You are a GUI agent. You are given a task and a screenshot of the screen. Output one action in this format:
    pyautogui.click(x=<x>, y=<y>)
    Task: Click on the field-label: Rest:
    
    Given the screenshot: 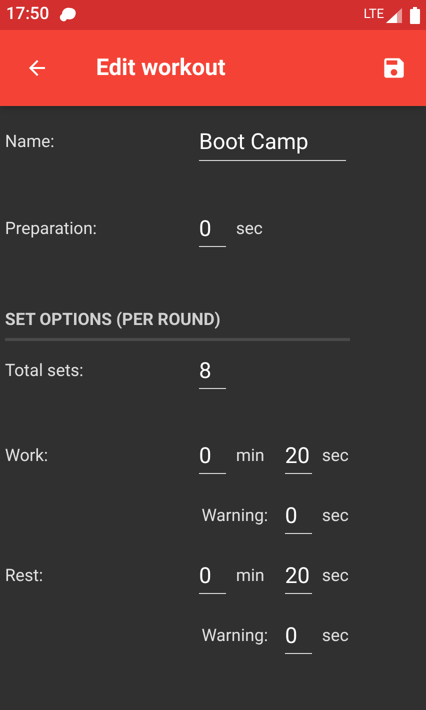 What is the action you would take?
    pyautogui.click(x=24, y=576)
    